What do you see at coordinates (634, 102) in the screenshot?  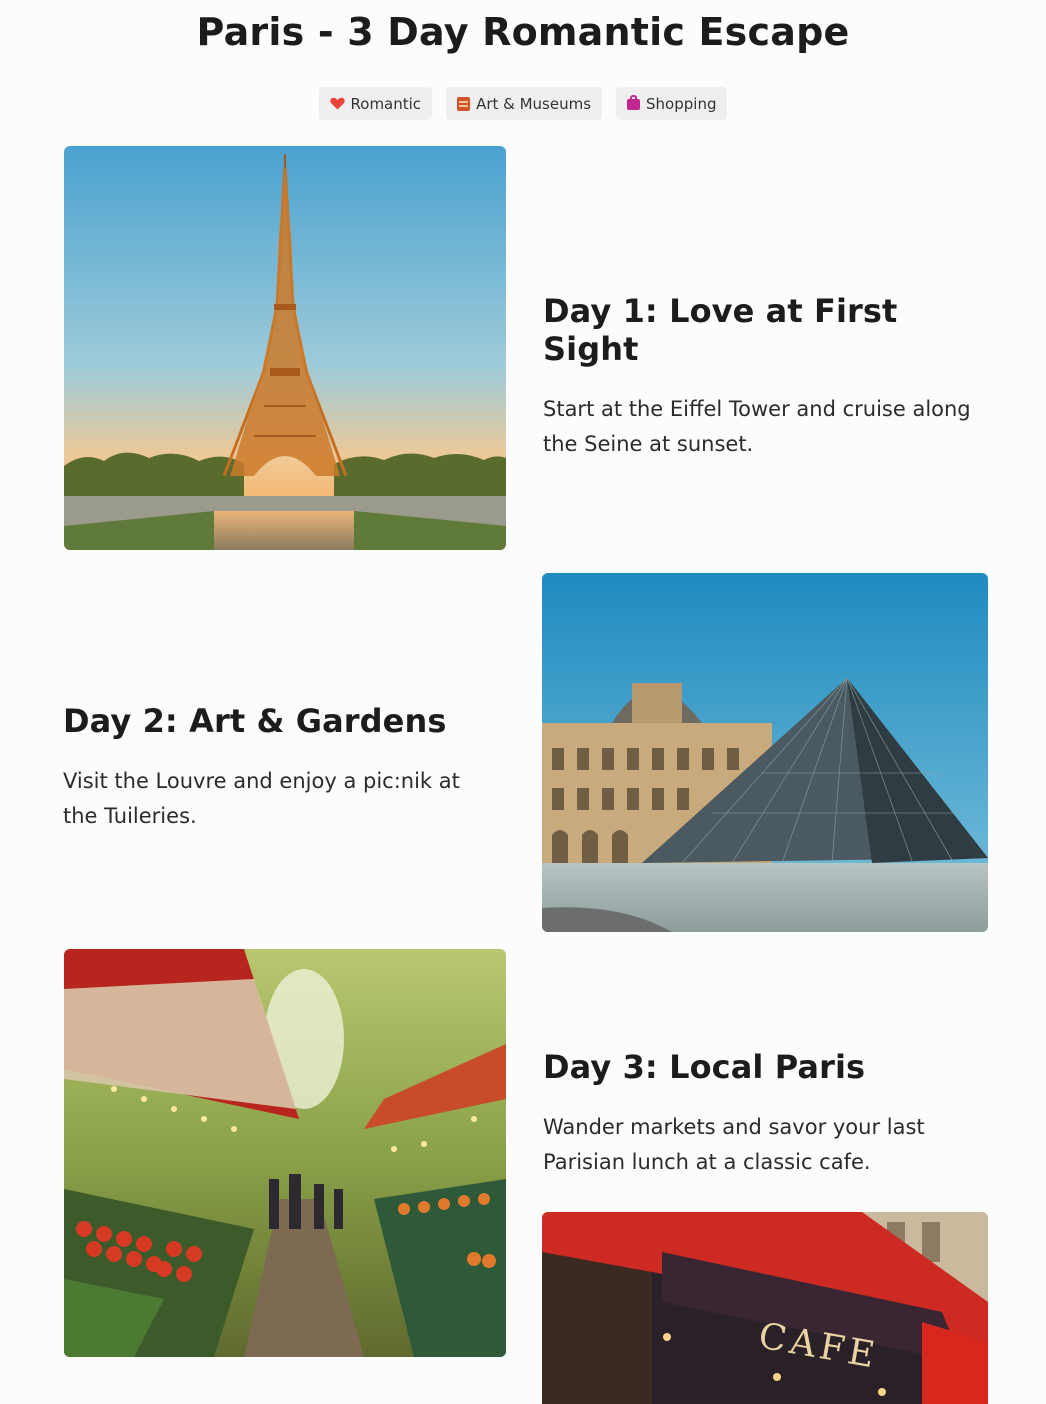 I see `shopping-bag-icon` at bounding box center [634, 102].